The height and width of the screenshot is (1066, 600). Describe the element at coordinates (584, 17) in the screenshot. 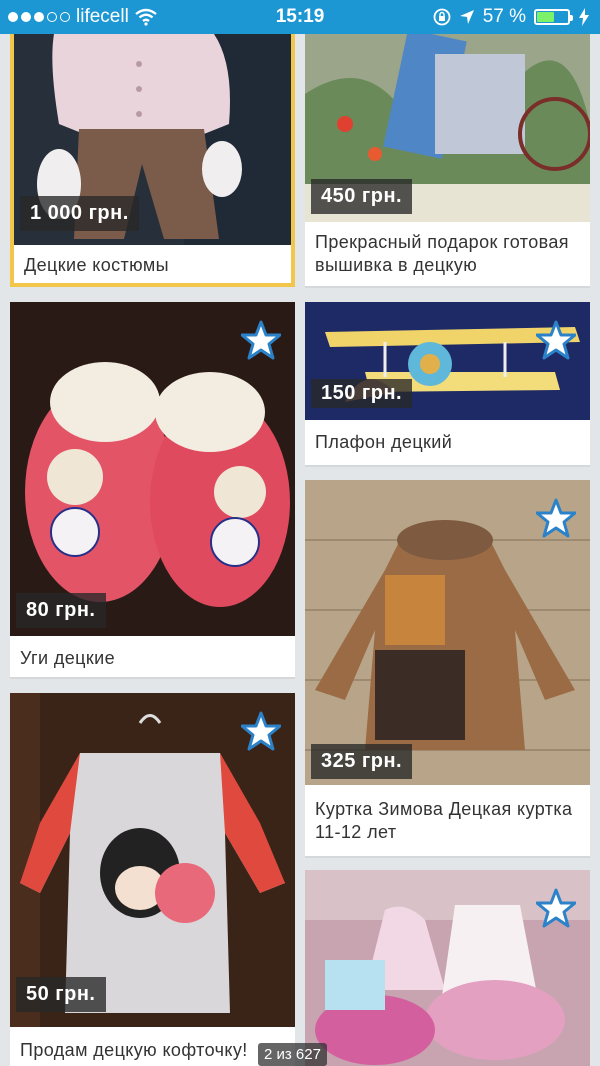

I see `charging-bolt-icon` at that location.